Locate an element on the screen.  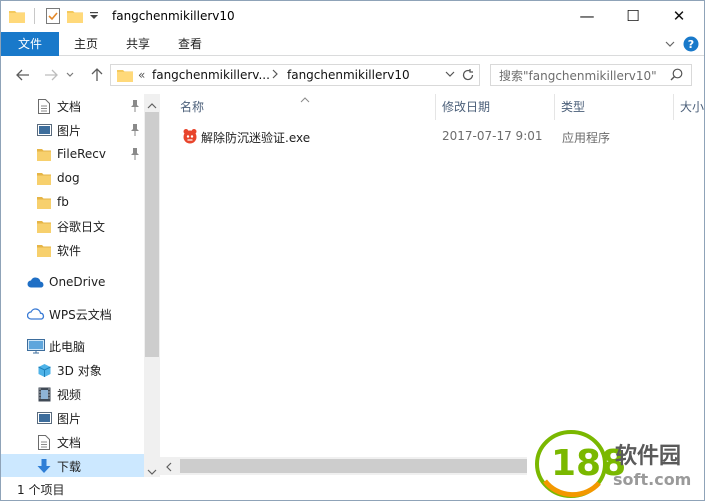
scroll-up-icon is located at coordinates (152, 105).